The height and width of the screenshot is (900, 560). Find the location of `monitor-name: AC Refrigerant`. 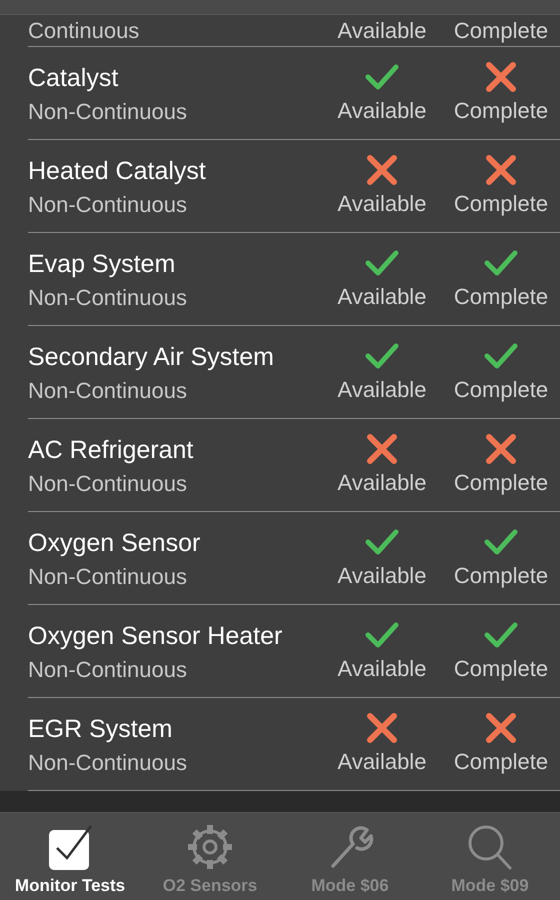

monitor-name: AC Refrigerant is located at coordinates (111, 450).